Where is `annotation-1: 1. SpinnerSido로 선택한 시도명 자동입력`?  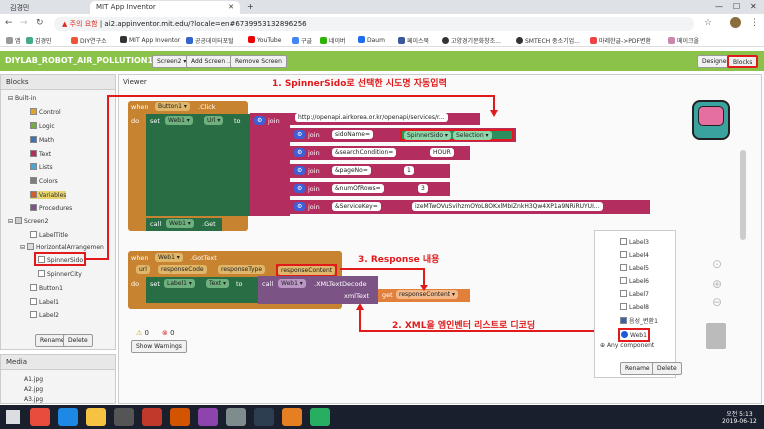
annotation-1: 1. SpinnerSido로 선택한 시도명 자동입력 is located at coordinates (359, 84).